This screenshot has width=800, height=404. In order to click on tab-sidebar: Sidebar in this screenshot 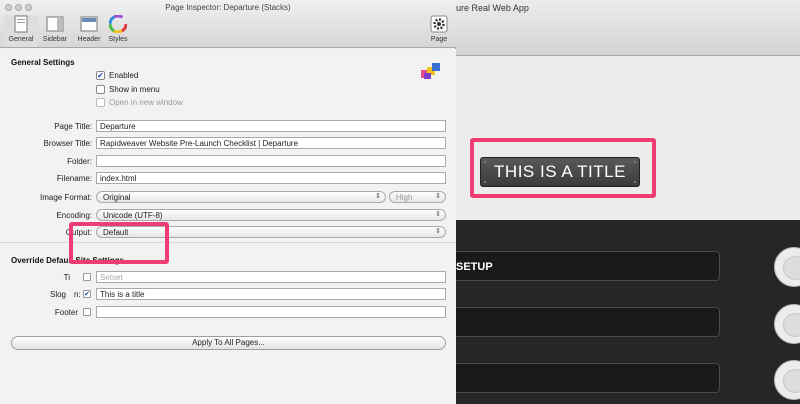, I will do `click(55, 31)`.